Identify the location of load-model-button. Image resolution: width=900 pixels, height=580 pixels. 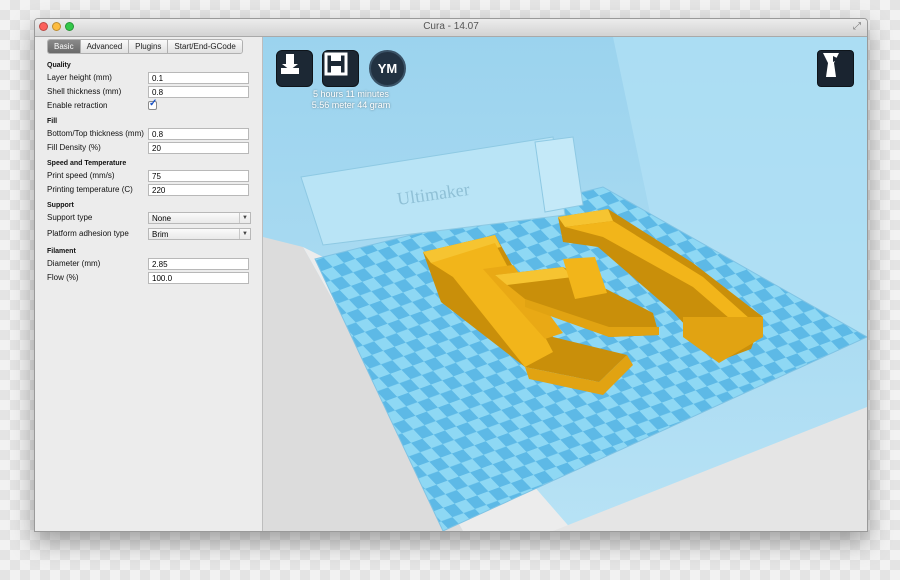
(294, 68).